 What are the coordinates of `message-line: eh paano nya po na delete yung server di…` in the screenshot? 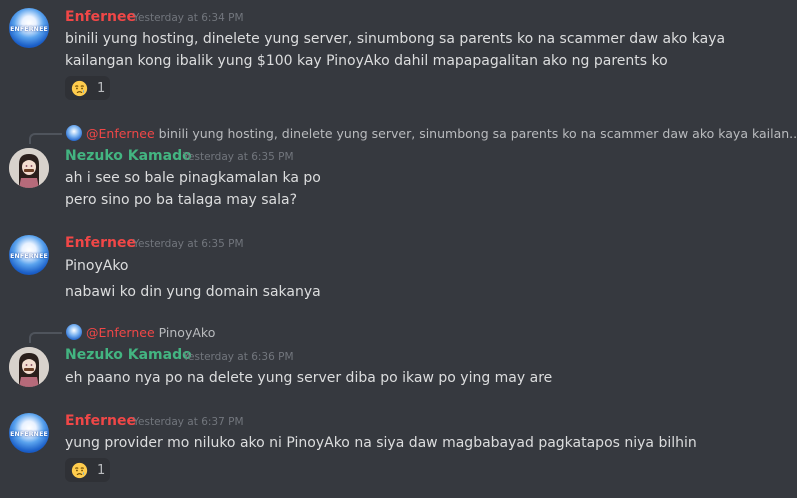 It's located at (309, 378).